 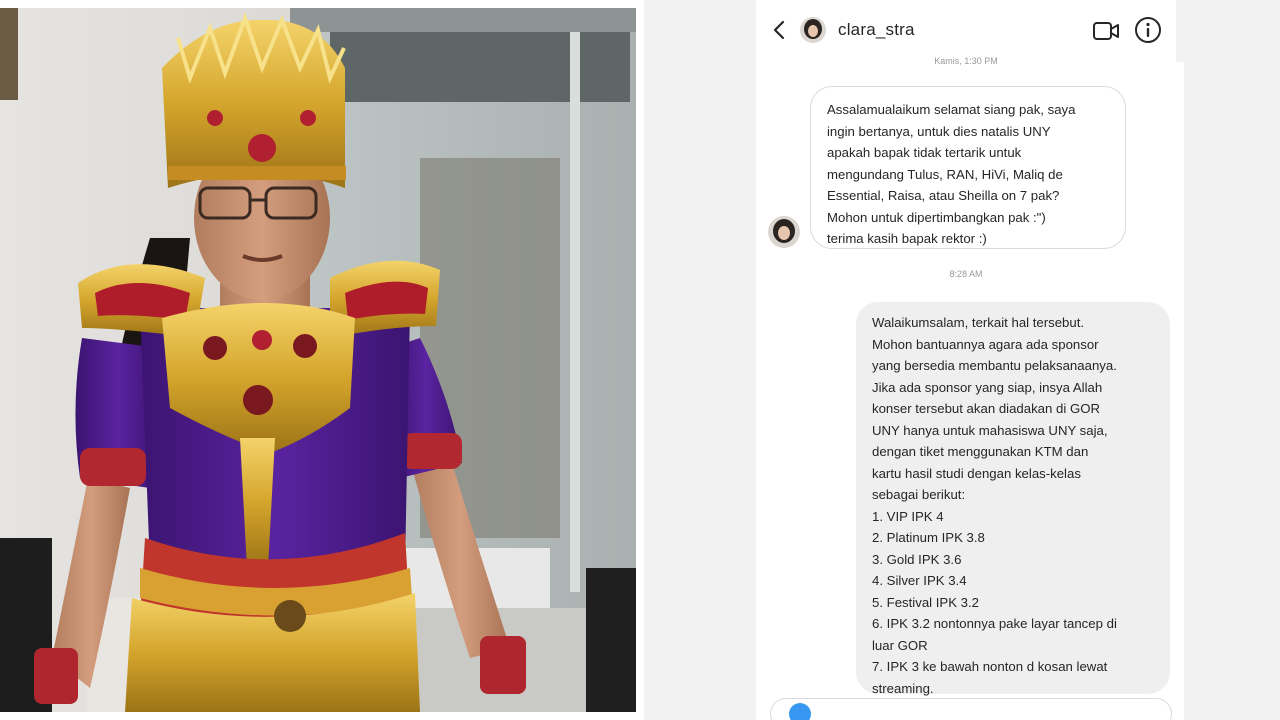 I want to click on message-line: 7. IPK 3 ke bawah nonton d kosan lewat, so click(x=990, y=666).